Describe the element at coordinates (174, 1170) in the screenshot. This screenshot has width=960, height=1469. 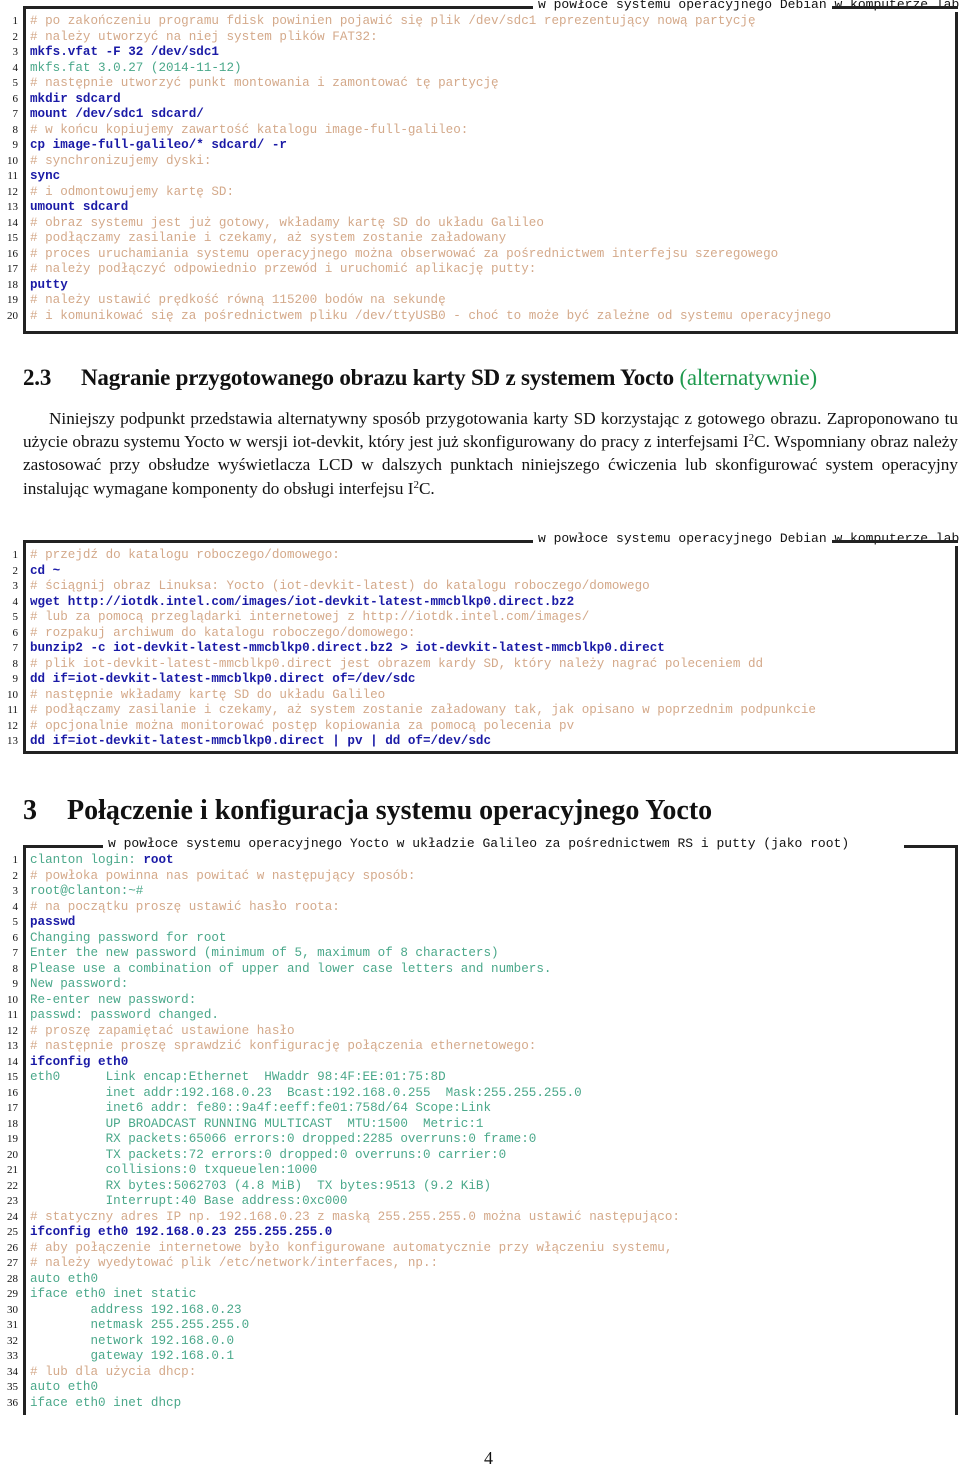
I see `output-text: collisions:0 txqueuelen:1000` at that location.